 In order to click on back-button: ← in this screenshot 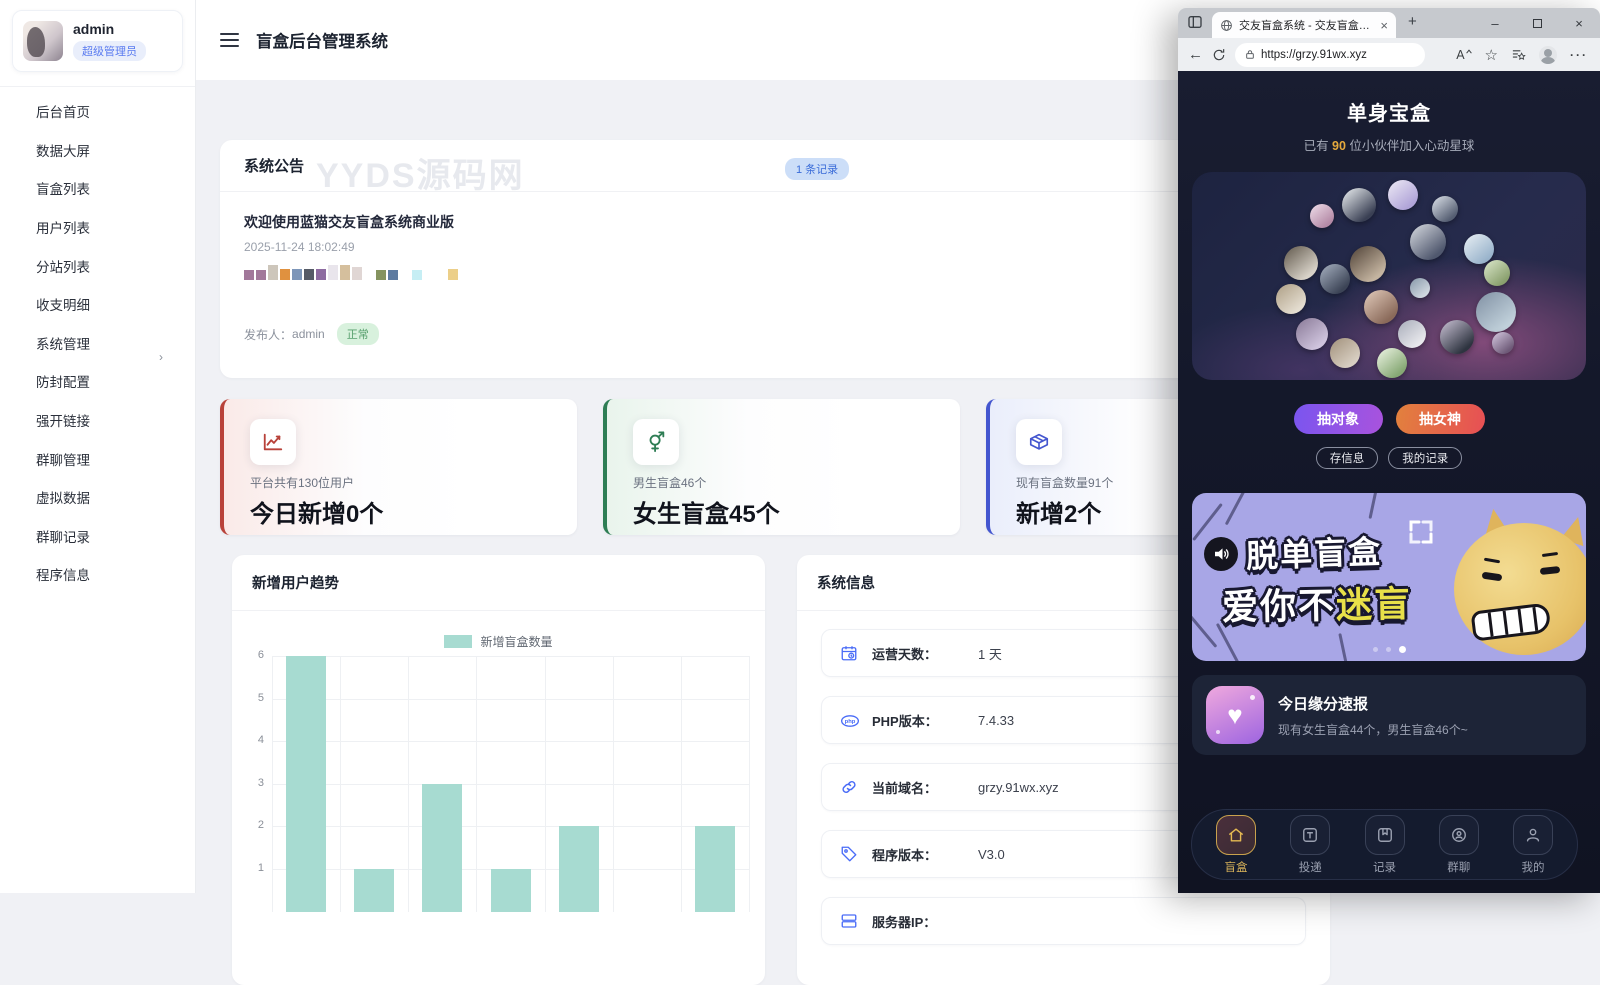, I will do `click(1195, 54)`.